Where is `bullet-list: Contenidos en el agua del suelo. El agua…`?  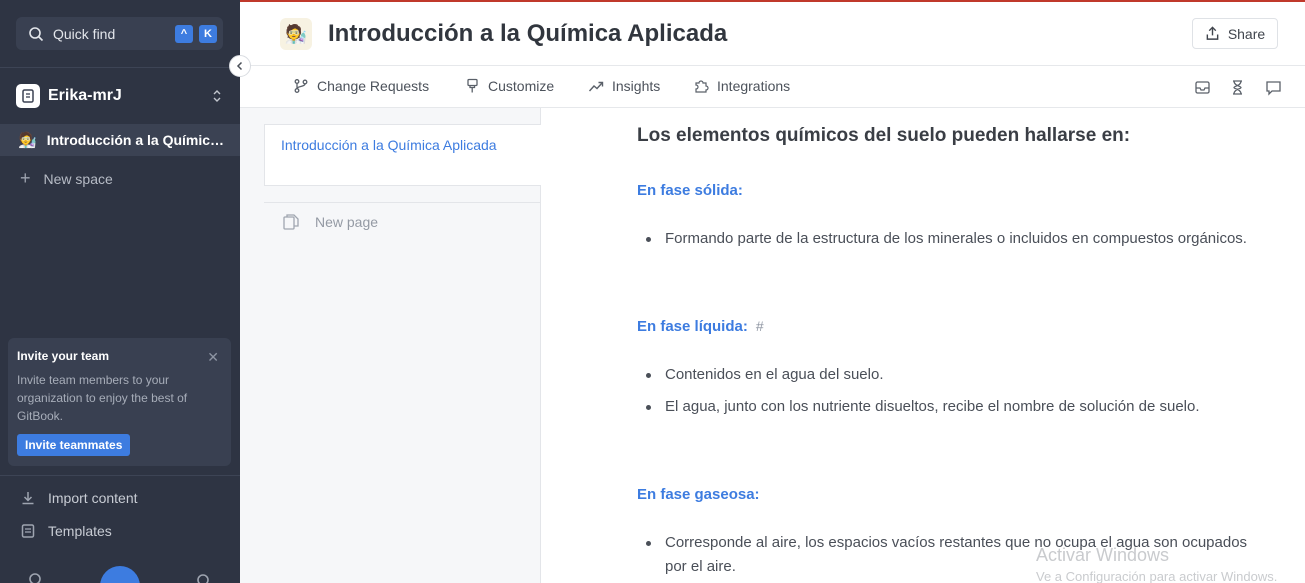 bullet-list: Contenidos en el agua del suelo. El agua… is located at coordinates (947, 395).